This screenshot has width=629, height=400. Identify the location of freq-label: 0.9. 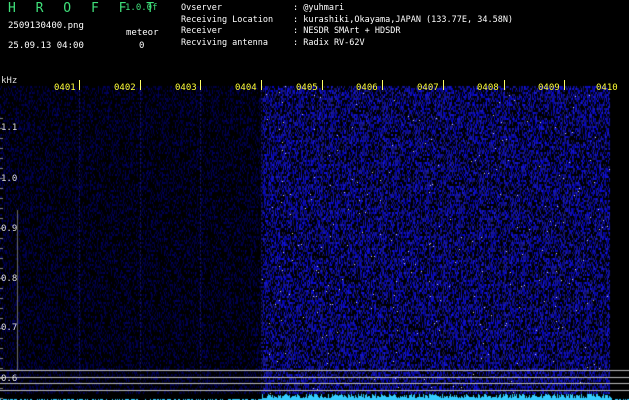
(9, 229).